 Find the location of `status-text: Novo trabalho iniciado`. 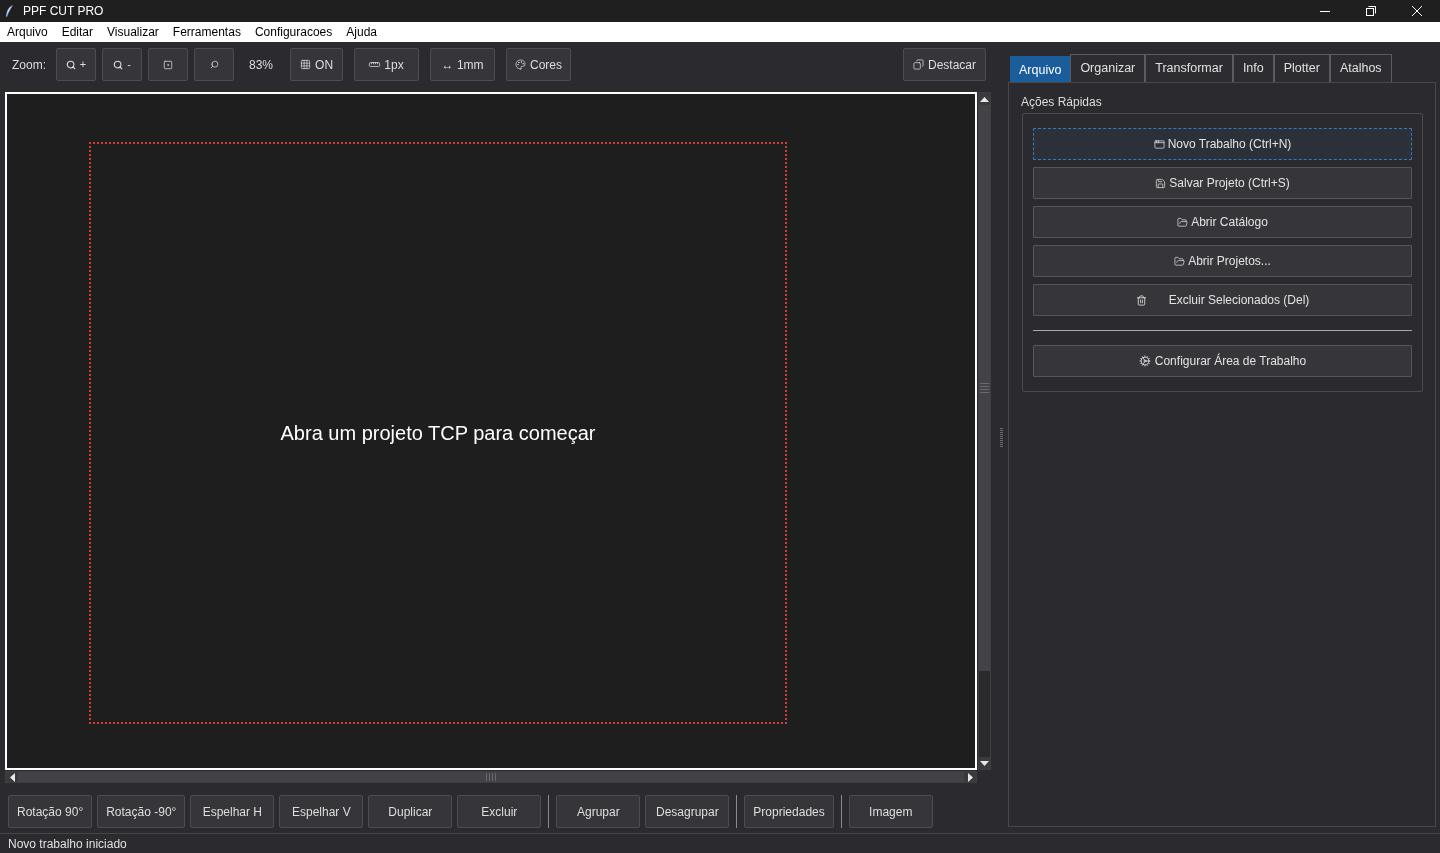

status-text: Novo trabalho iniciado is located at coordinates (67, 844).